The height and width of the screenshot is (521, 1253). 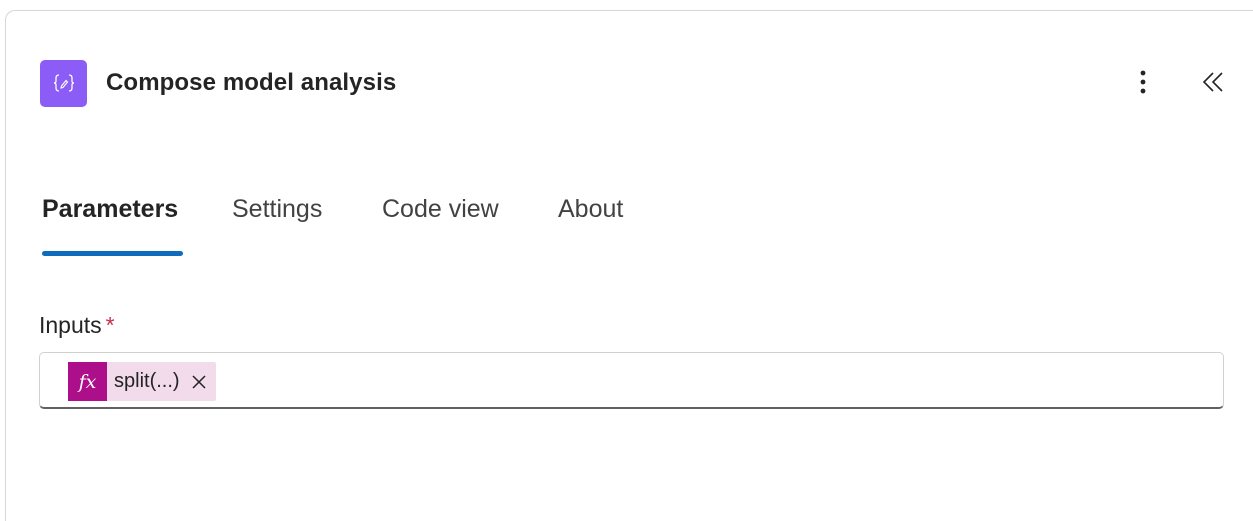 I want to click on tab-code-view: Code view, so click(x=440, y=209).